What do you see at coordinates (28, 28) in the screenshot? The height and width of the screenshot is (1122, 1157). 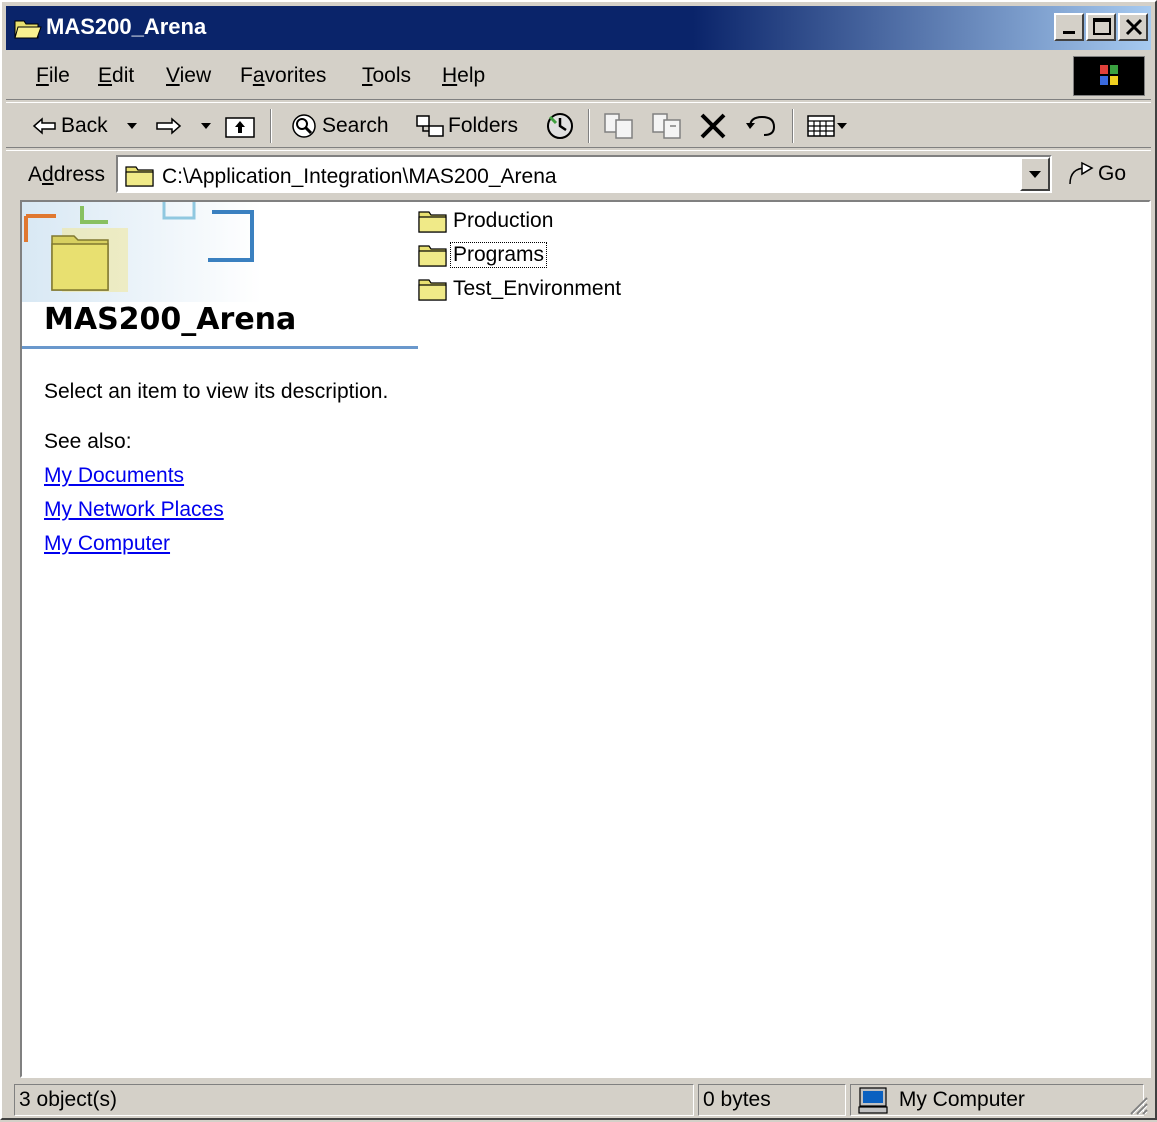 I see `folder-open-icon` at bounding box center [28, 28].